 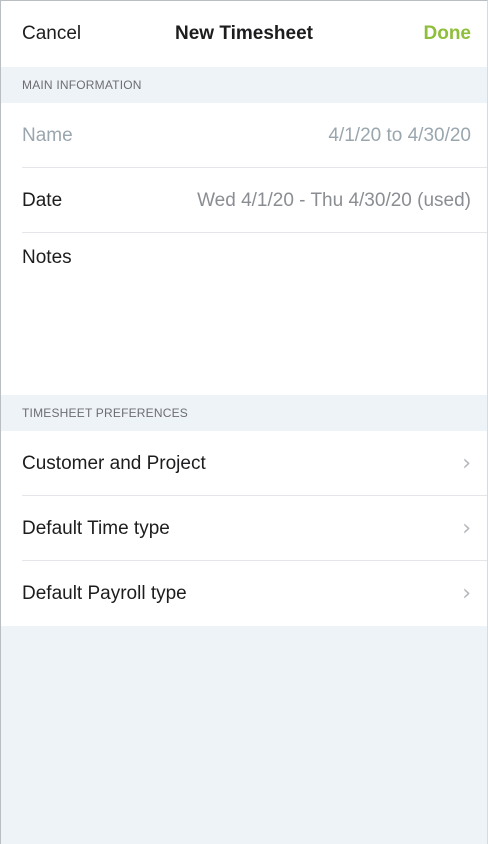 What do you see at coordinates (399, 136) in the screenshot?
I see `name-value: 4/1/20 to 4/30/20` at bounding box center [399, 136].